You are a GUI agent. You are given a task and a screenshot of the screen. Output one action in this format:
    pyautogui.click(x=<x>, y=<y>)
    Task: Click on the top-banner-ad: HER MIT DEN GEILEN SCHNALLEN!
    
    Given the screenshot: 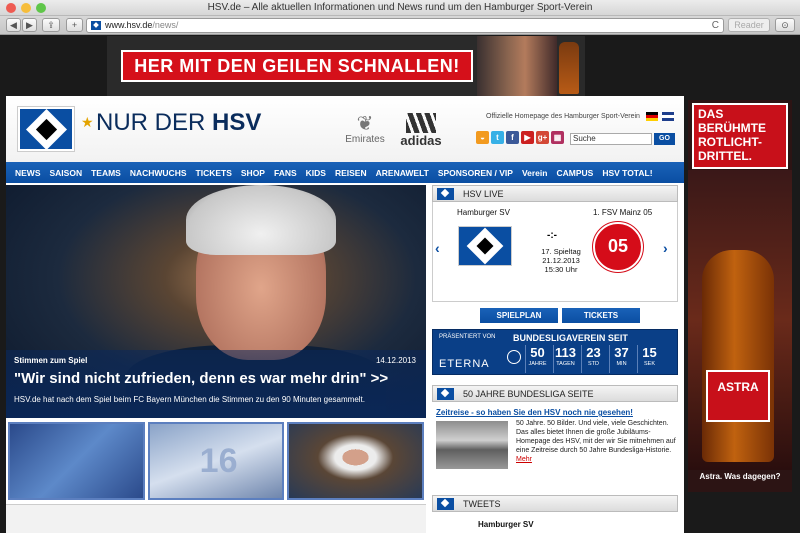 What is the action you would take?
    pyautogui.click(x=346, y=66)
    